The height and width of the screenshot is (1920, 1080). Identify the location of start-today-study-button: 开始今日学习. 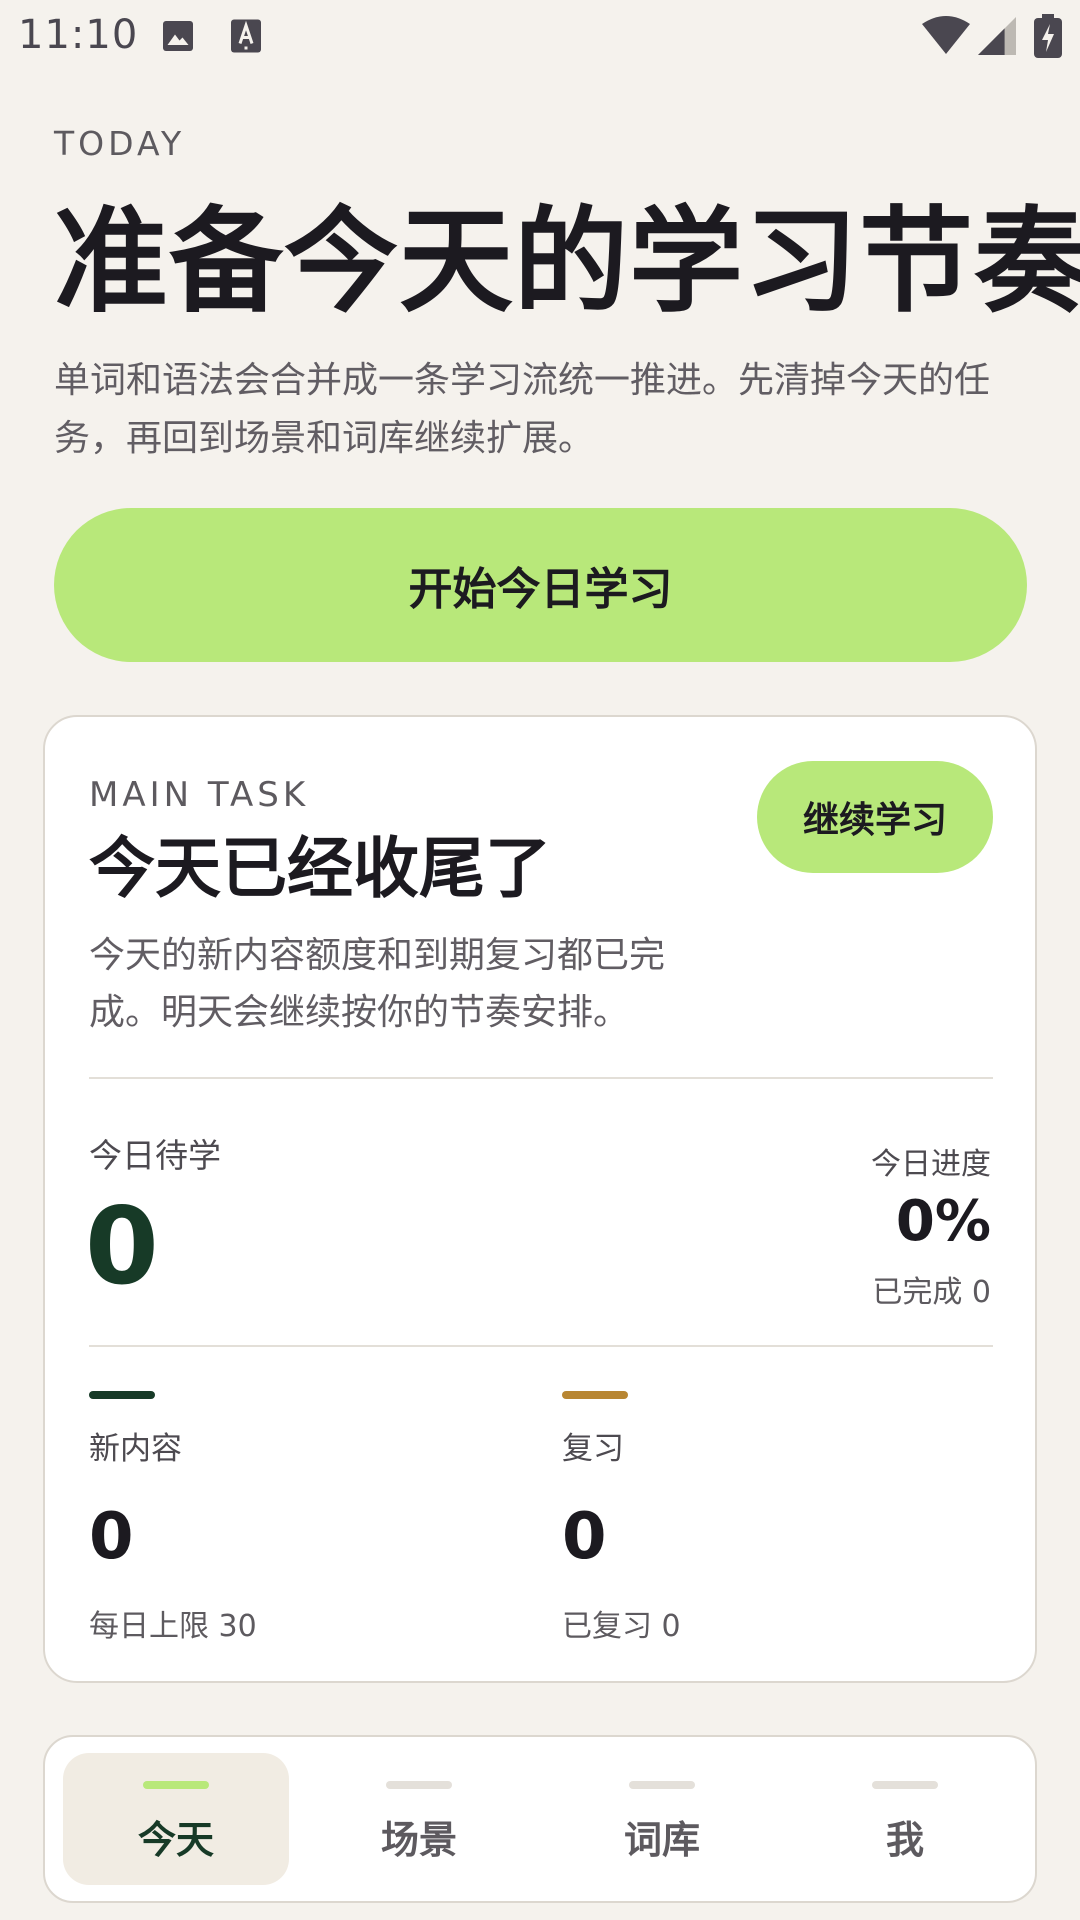
(540, 585).